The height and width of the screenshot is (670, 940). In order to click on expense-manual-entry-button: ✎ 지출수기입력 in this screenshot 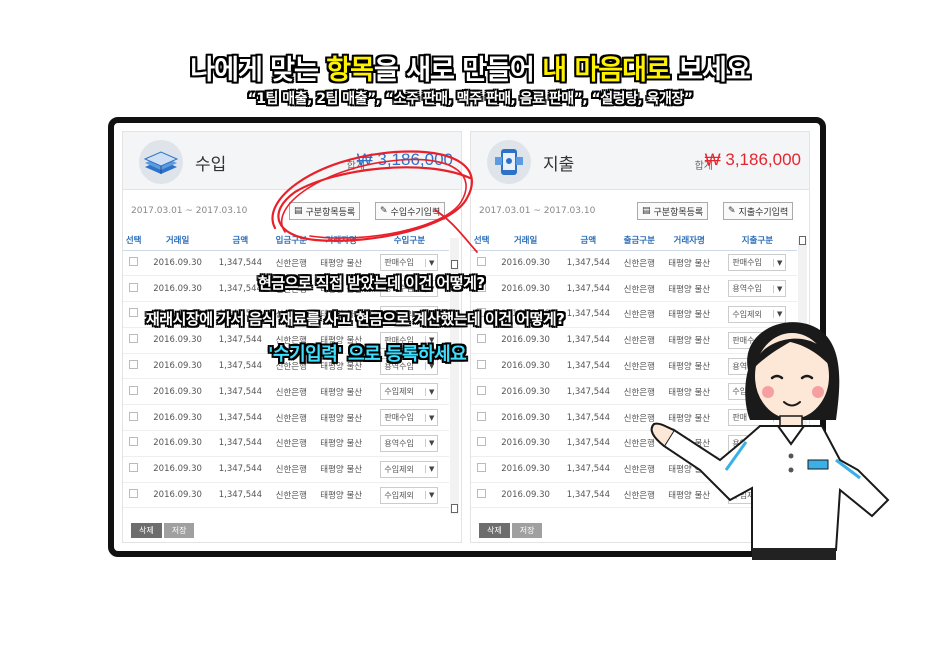, I will do `click(758, 211)`.